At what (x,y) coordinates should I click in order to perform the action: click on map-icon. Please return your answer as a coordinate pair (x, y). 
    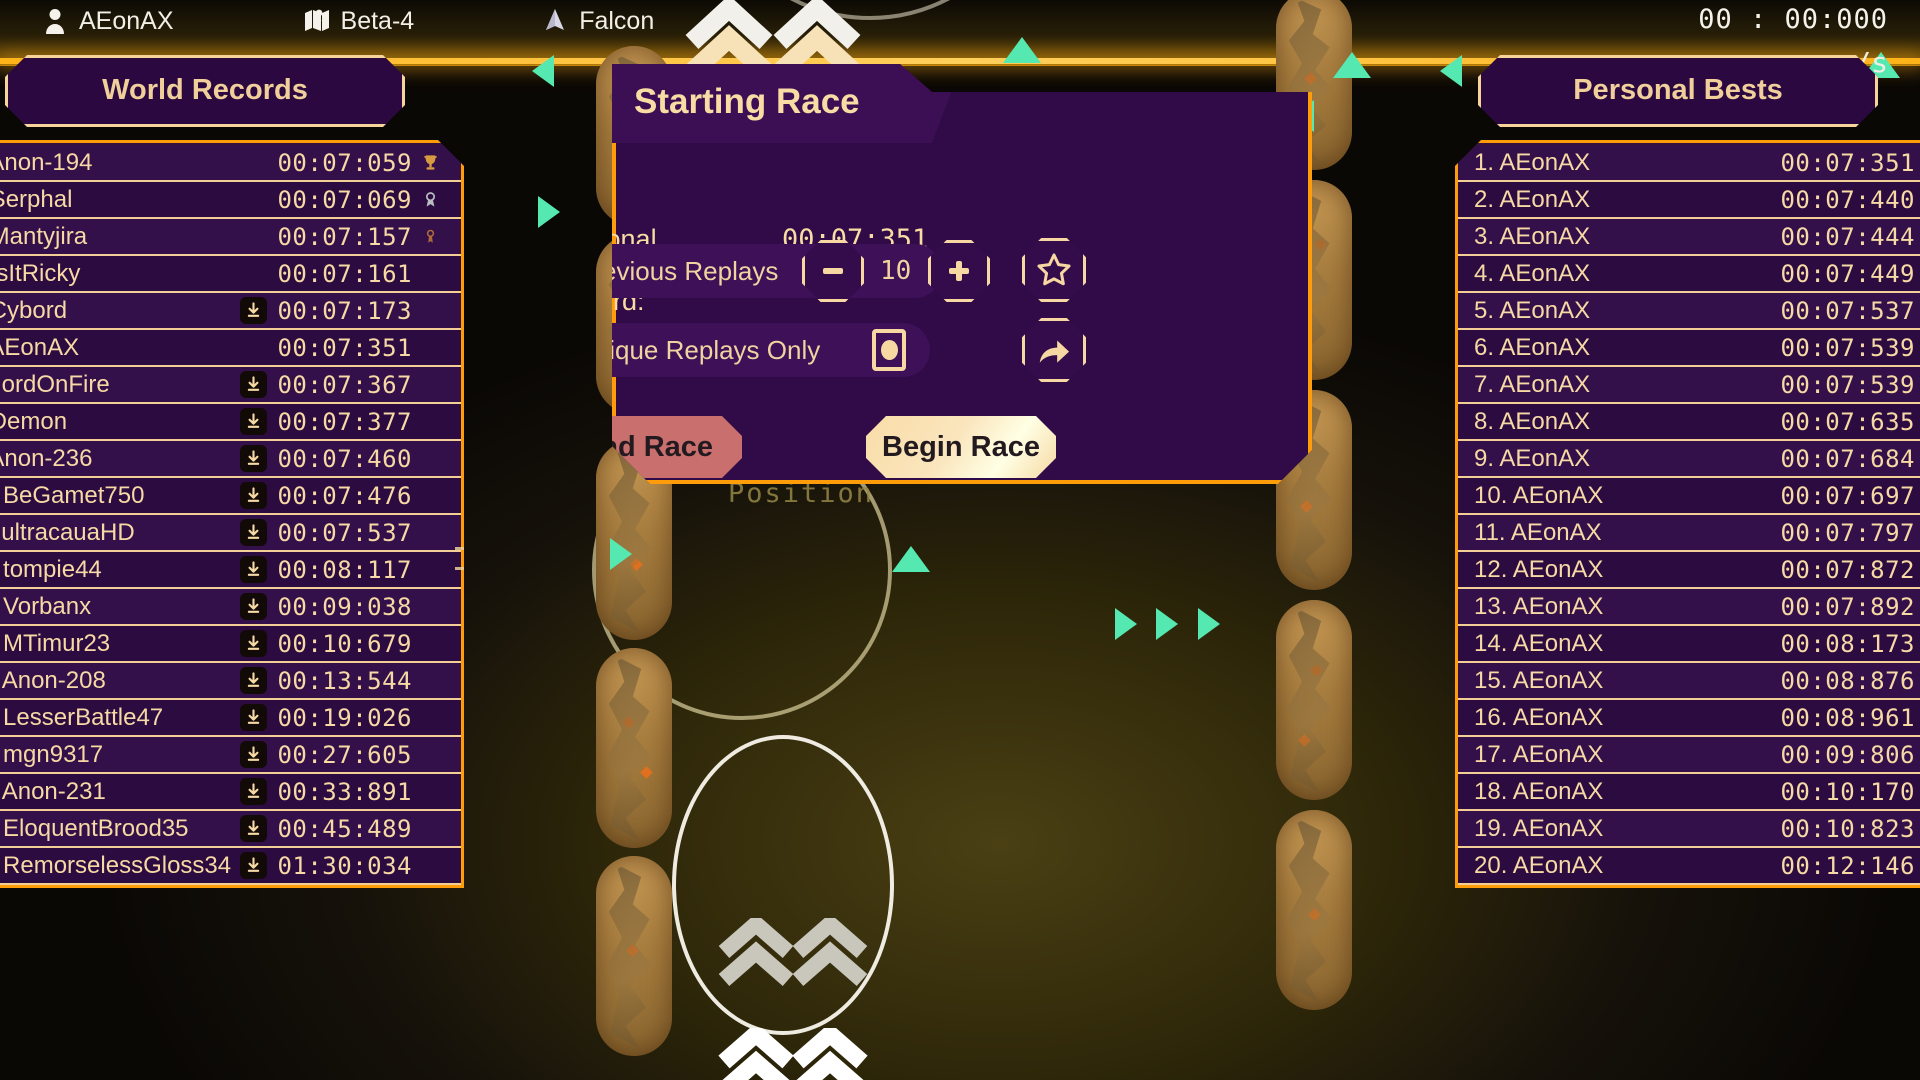
    Looking at the image, I should click on (317, 21).